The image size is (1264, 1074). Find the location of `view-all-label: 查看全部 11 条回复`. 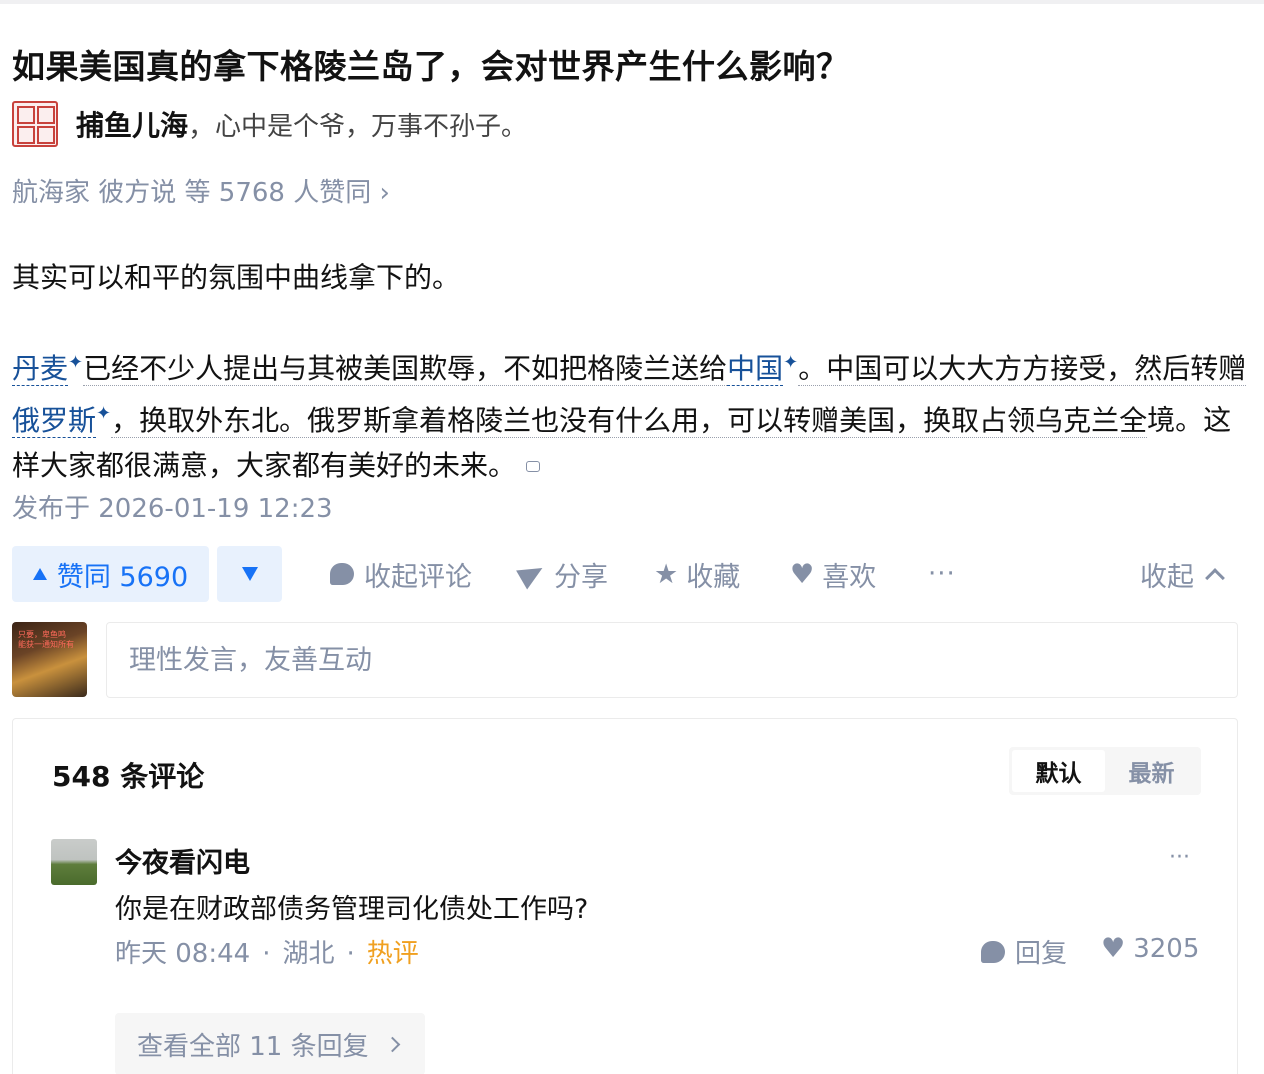

view-all-label: 查看全部 11 条回复 is located at coordinates (253, 1046).